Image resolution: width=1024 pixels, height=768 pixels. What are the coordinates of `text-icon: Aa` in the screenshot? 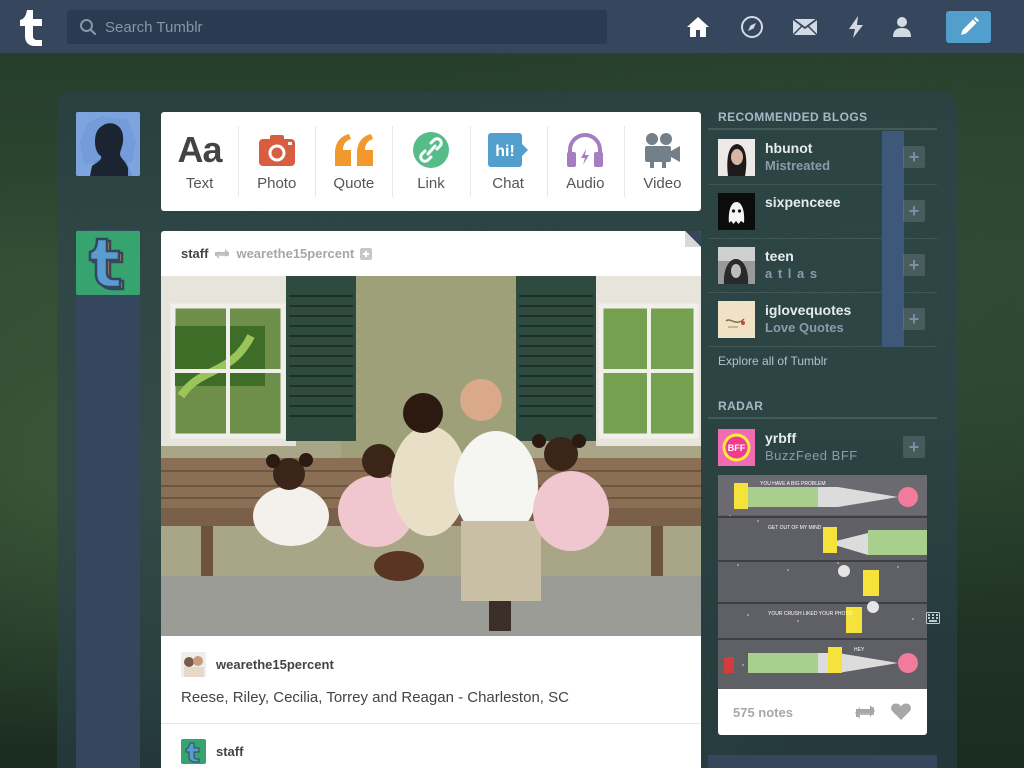 It's located at (200, 149).